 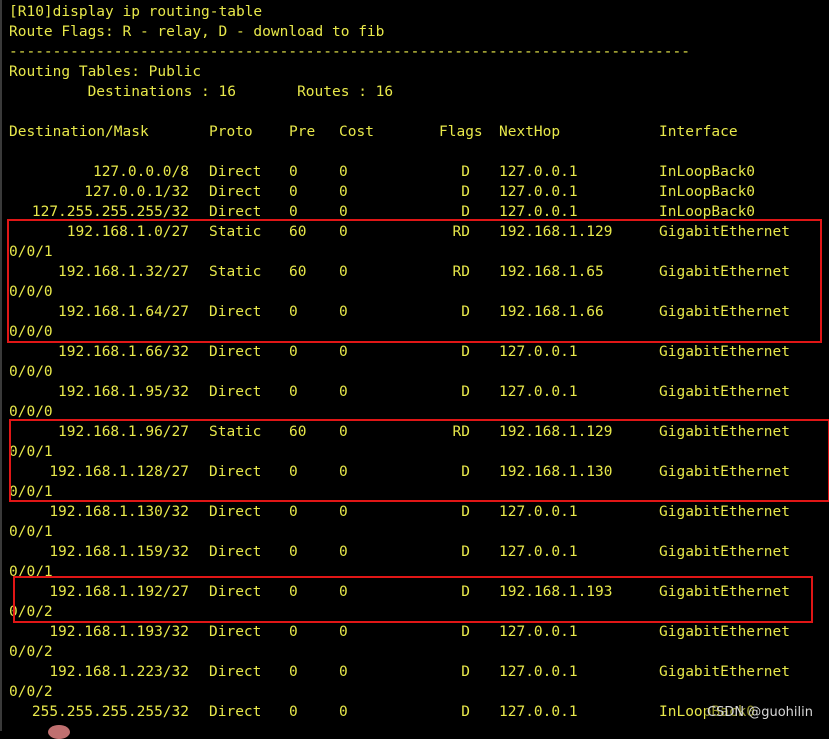 I want to click on header-proto: Proto, so click(x=231, y=132).